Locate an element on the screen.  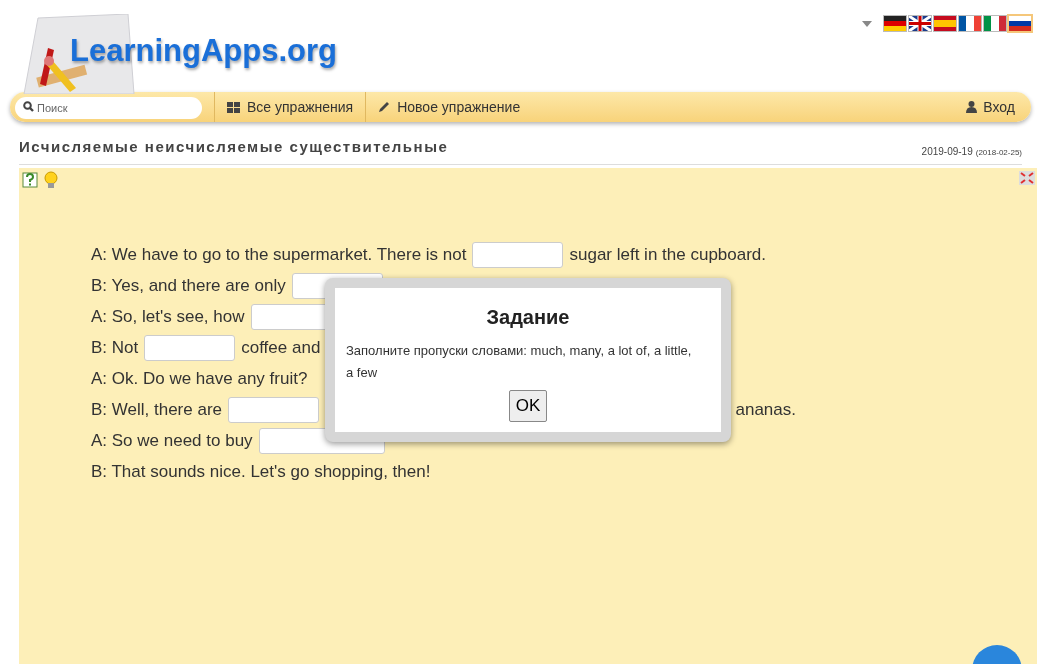
sentence-text: coffee and is located at coordinates (281, 348).